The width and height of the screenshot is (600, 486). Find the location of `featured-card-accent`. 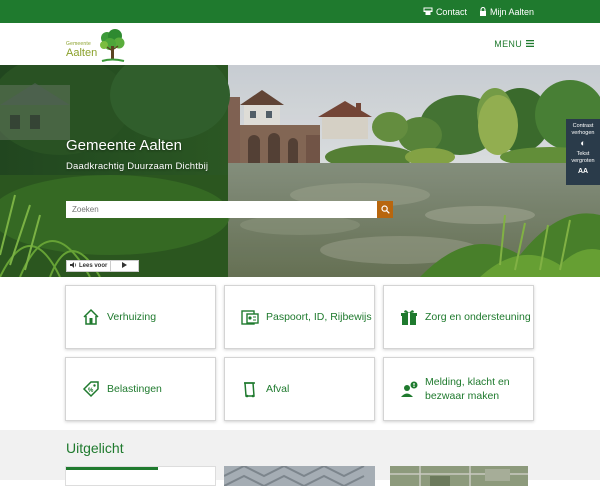

featured-card-accent is located at coordinates (112, 468).